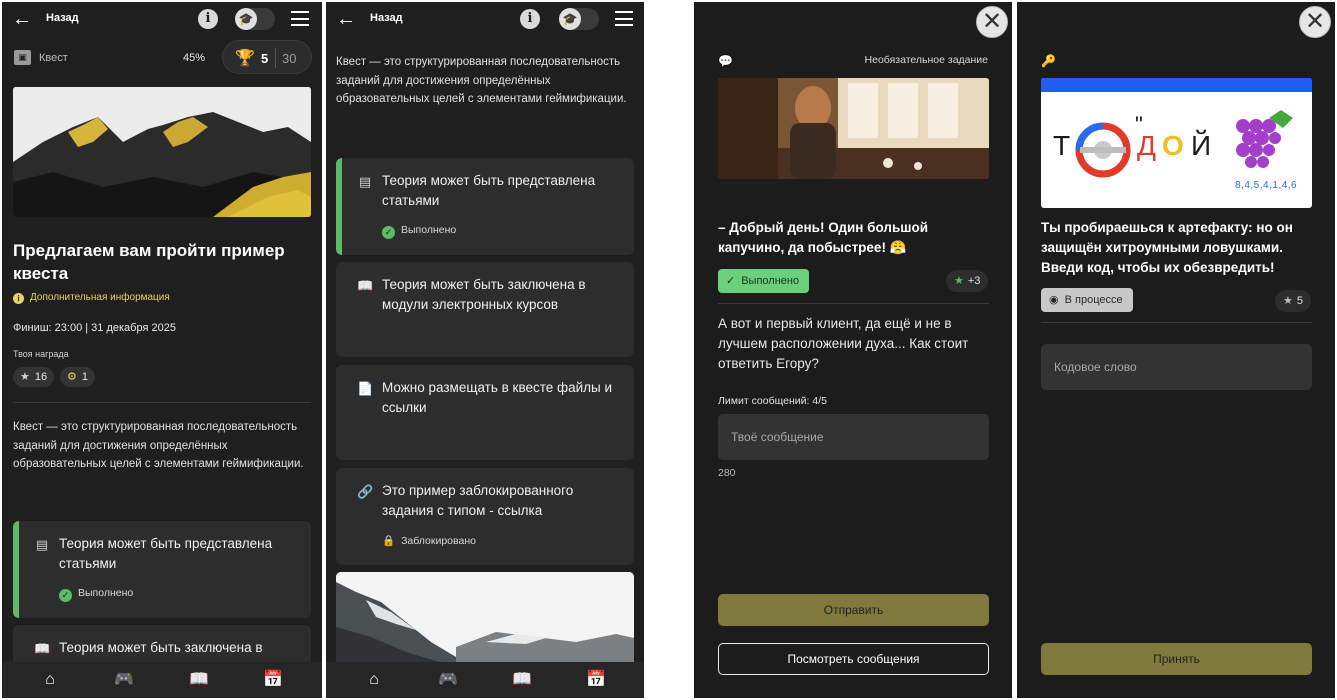 The width and height of the screenshot is (1337, 700). What do you see at coordinates (77, 377) in the screenshot?
I see `reward-coins: ⚙ 1` at bounding box center [77, 377].